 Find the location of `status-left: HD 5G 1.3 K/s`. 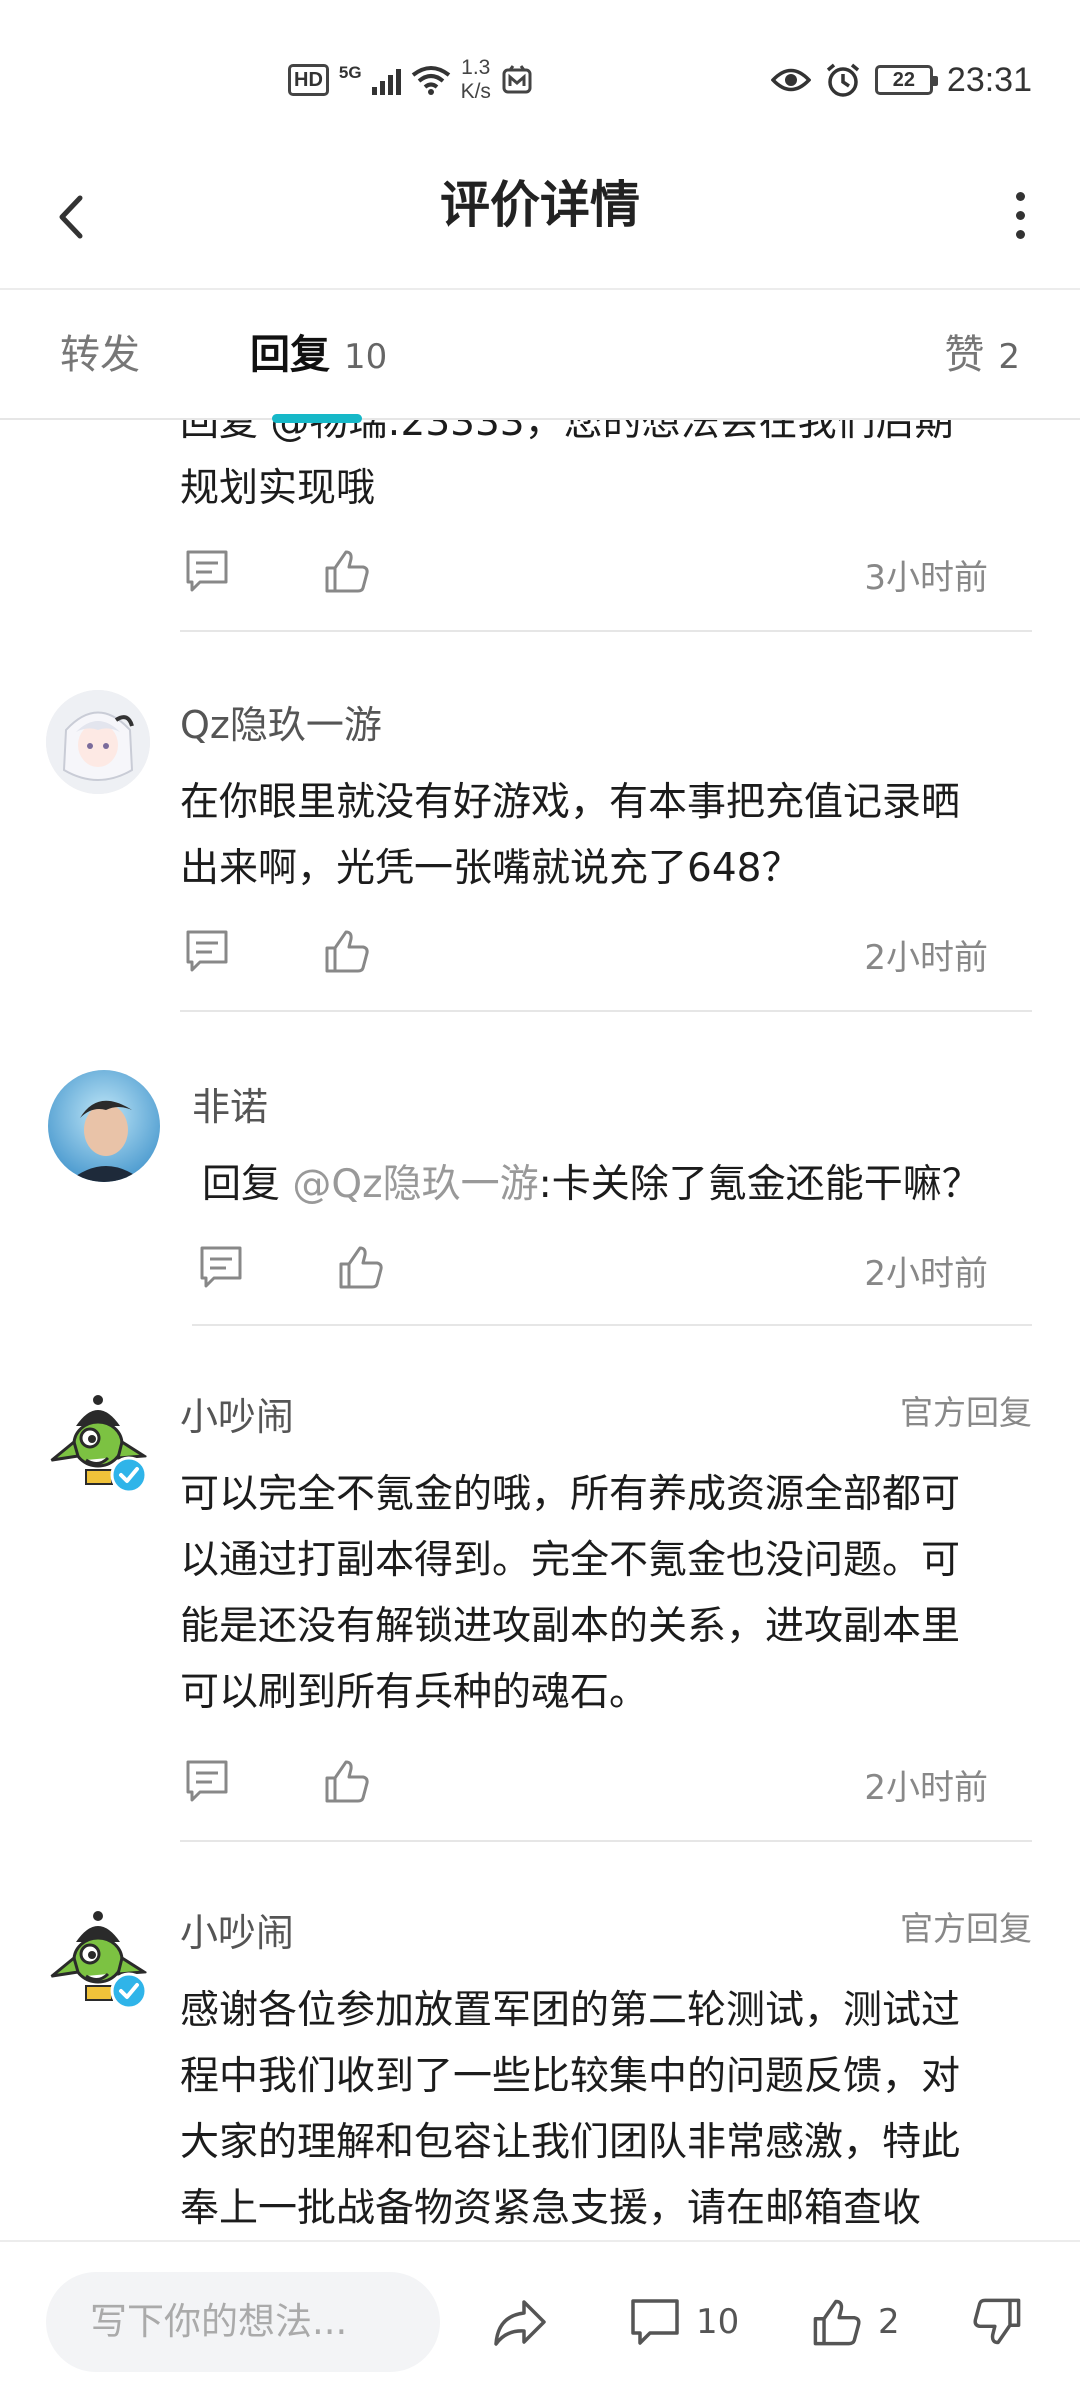

status-left: HD 5G 1.3 K/s is located at coordinates (410, 80).